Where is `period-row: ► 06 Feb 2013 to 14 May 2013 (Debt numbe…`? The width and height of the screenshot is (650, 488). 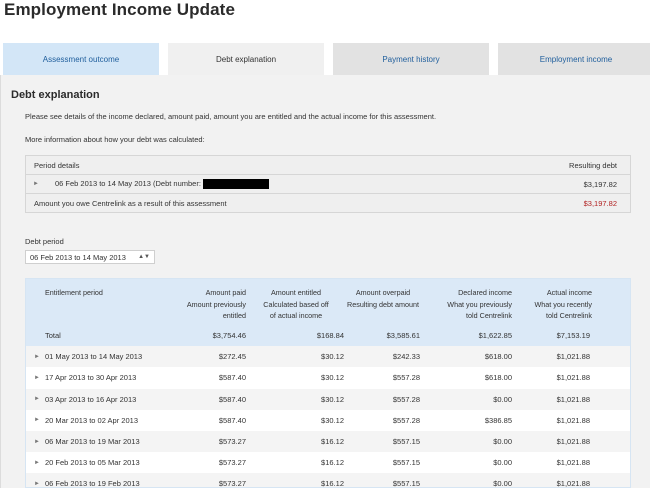 period-row: ► 06 Feb 2013 to 14 May 2013 (Debt numbe… is located at coordinates (328, 184).